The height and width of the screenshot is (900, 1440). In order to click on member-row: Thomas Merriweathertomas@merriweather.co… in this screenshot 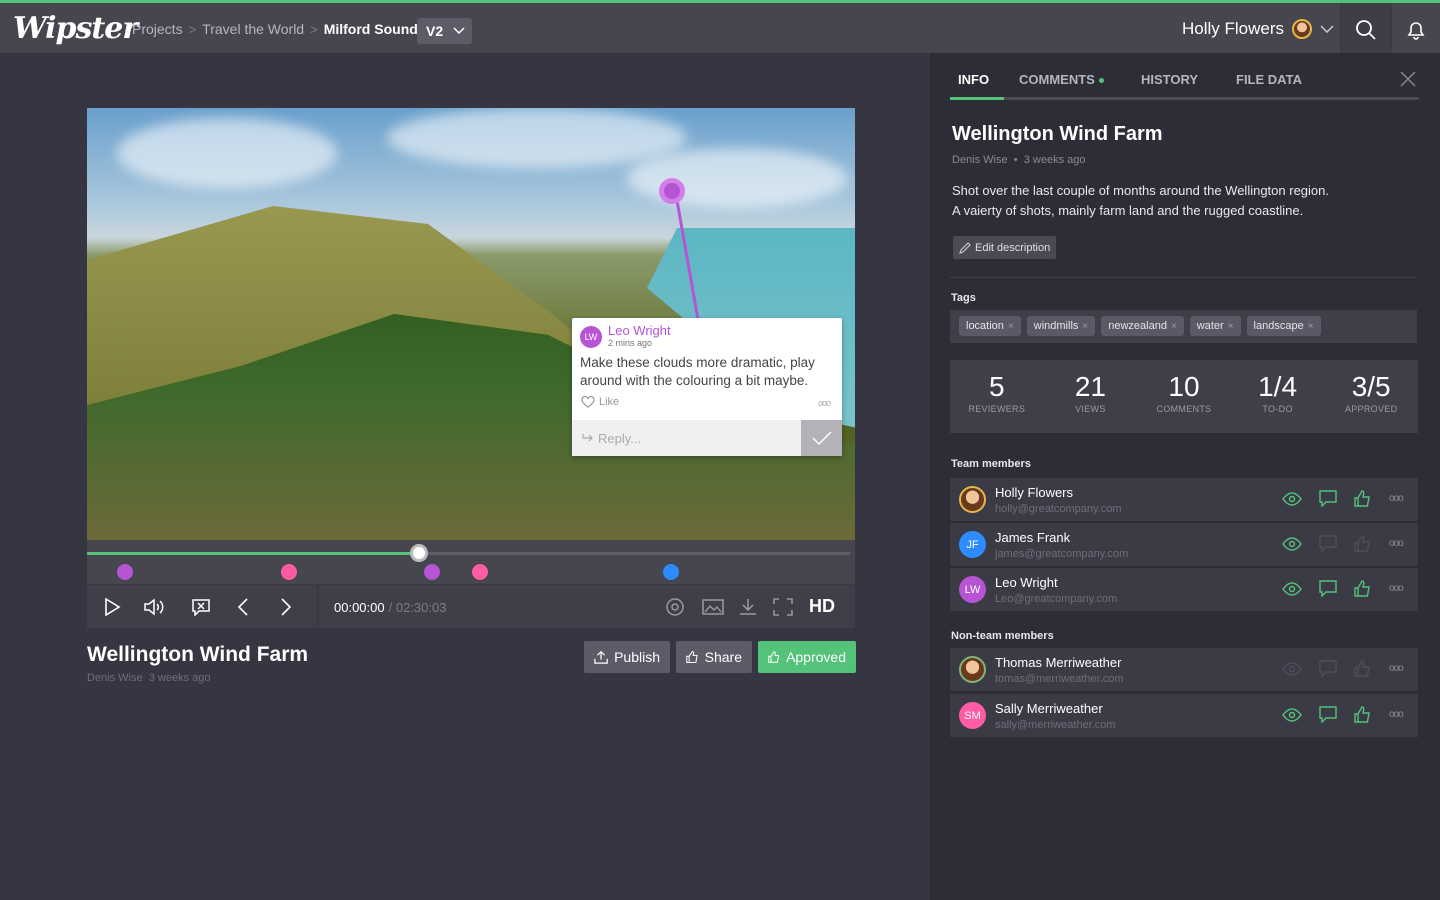, I will do `click(1184, 669)`.